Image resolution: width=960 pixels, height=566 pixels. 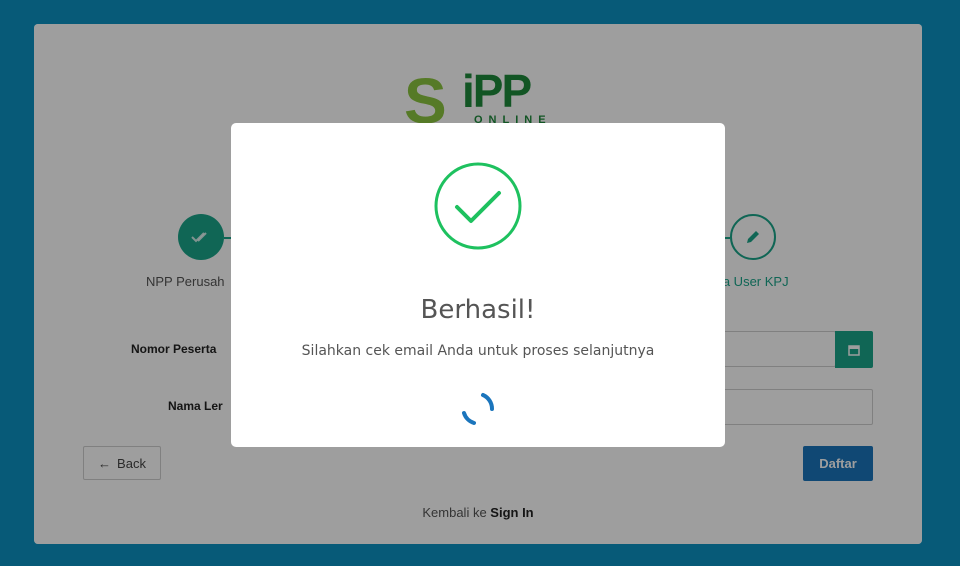 What do you see at coordinates (478, 206) in the screenshot?
I see `success-check-icon` at bounding box center [478, 206].